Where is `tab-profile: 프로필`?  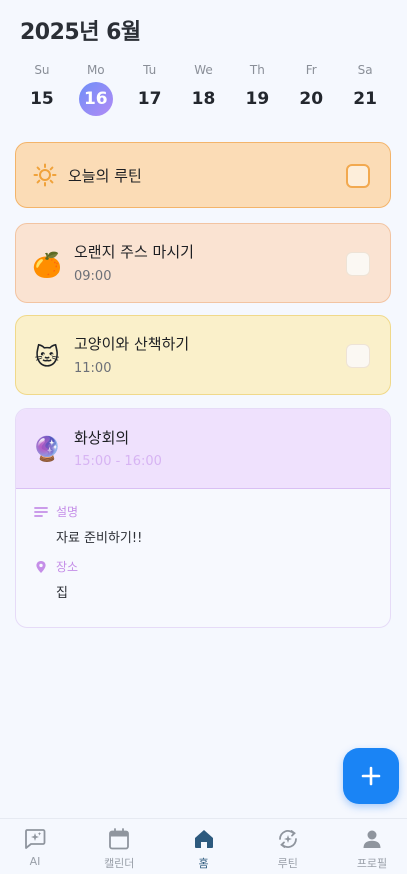
tab-profile: 프로필 is located at coordinates (372, 846).